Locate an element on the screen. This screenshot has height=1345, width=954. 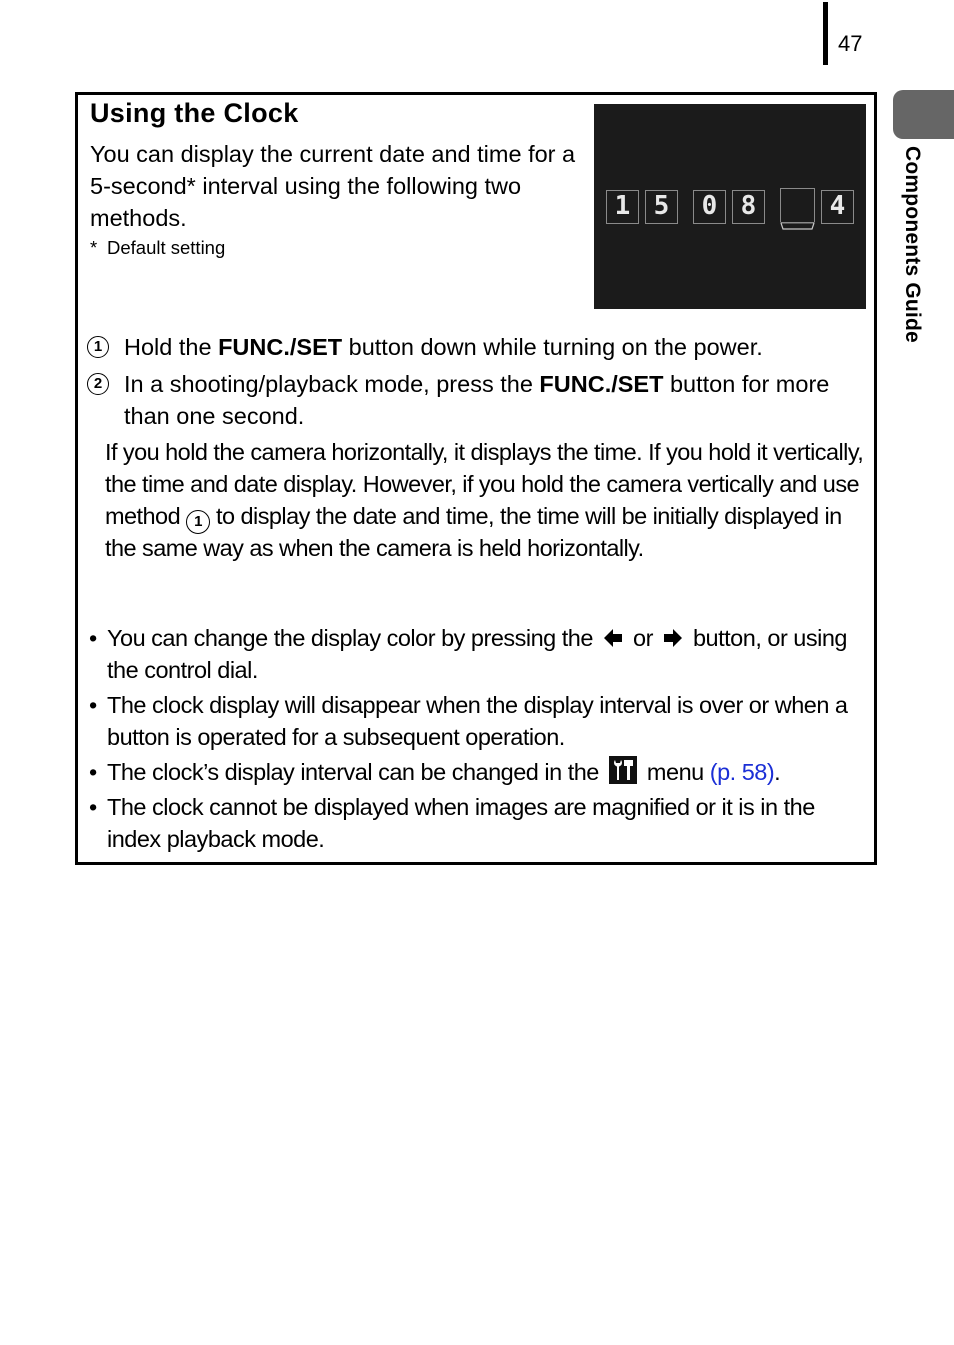
page-marker-bar is located at coordinates (825, 33).